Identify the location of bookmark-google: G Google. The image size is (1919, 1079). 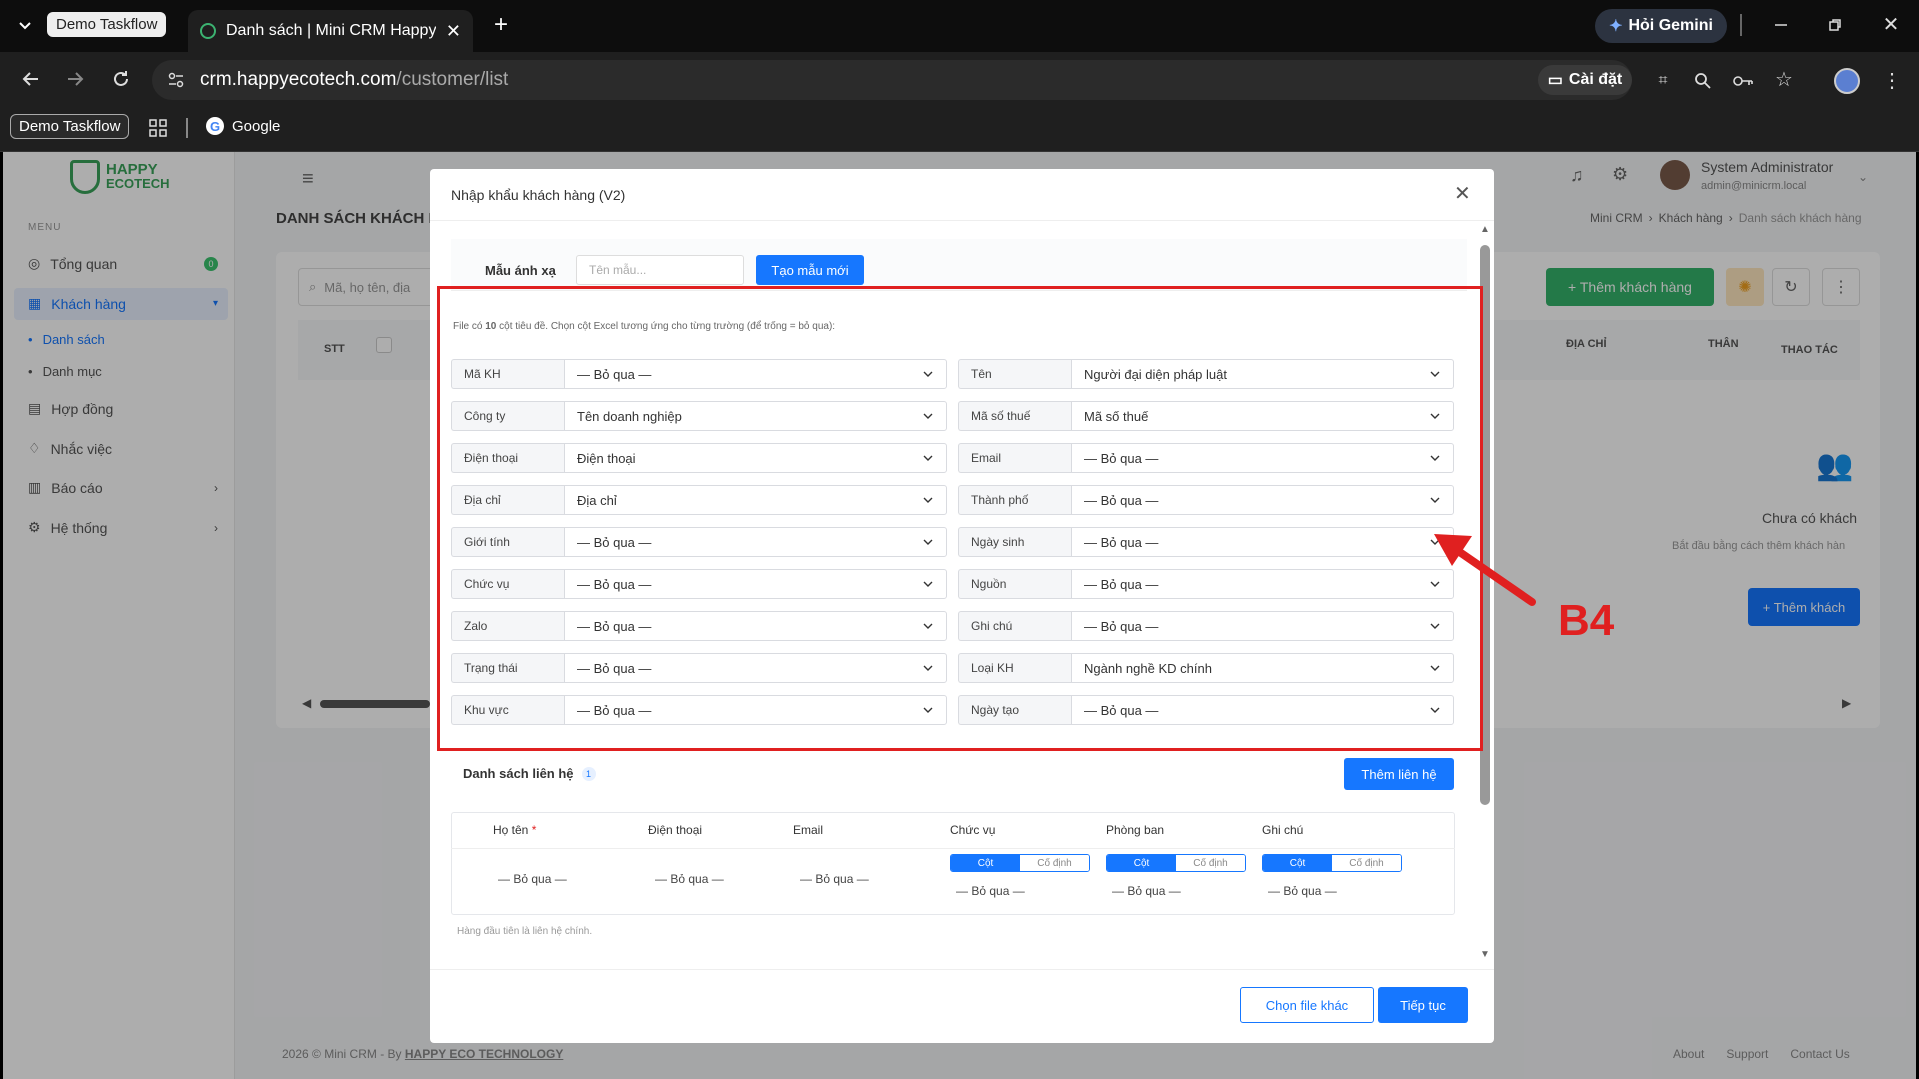
(243, 126).